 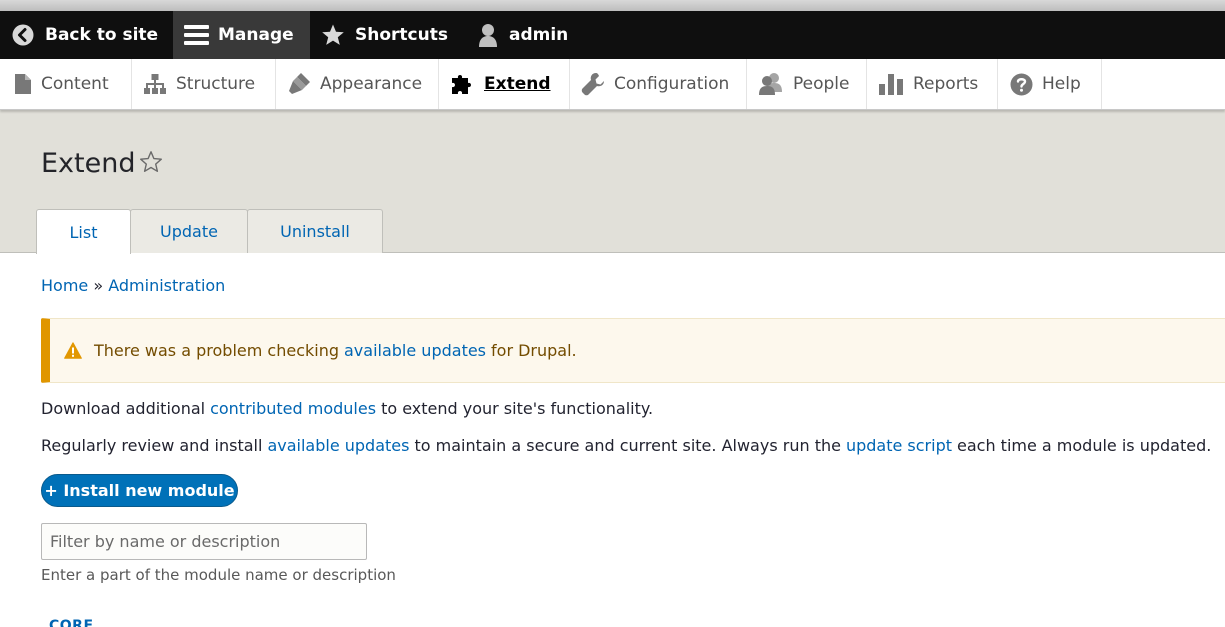 What do you see at coordinates (256, 35) in the screenshot?
I see `manage-label: Manage` at bounding box center [256, 35].